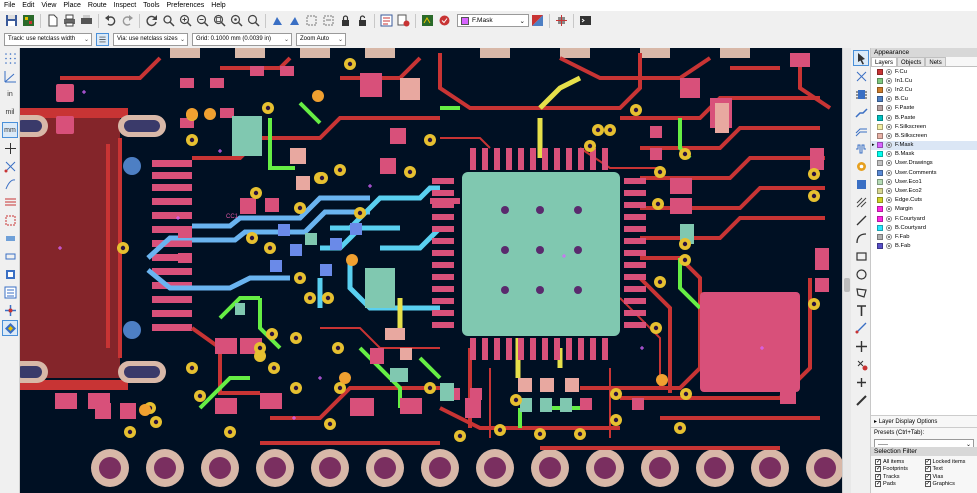 This screenshot has height=493, width=977. I want to click on mirror-icon, so click(311, 21).